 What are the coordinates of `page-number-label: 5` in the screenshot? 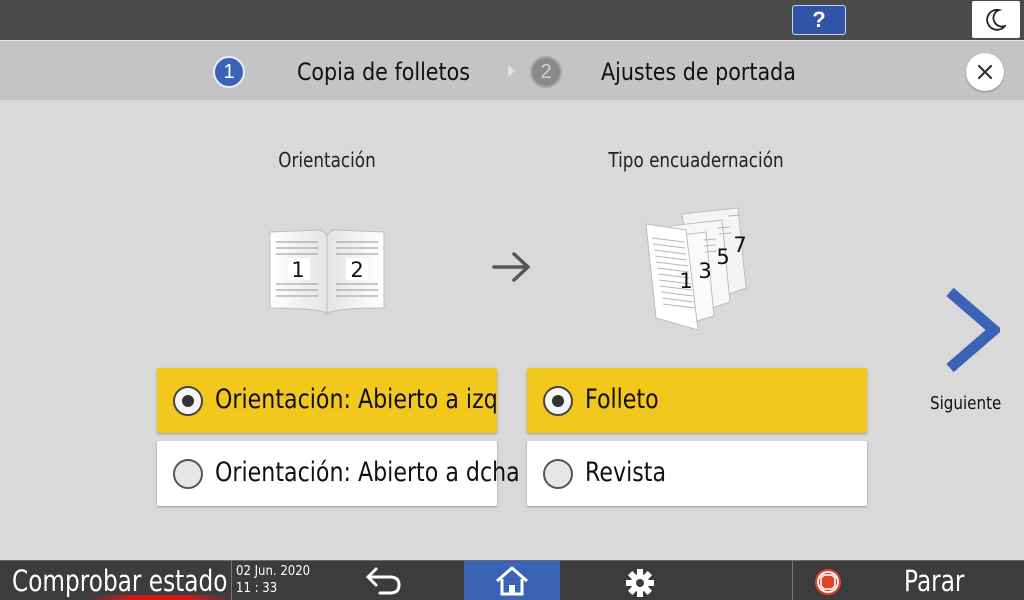 It's located at (722, 257).